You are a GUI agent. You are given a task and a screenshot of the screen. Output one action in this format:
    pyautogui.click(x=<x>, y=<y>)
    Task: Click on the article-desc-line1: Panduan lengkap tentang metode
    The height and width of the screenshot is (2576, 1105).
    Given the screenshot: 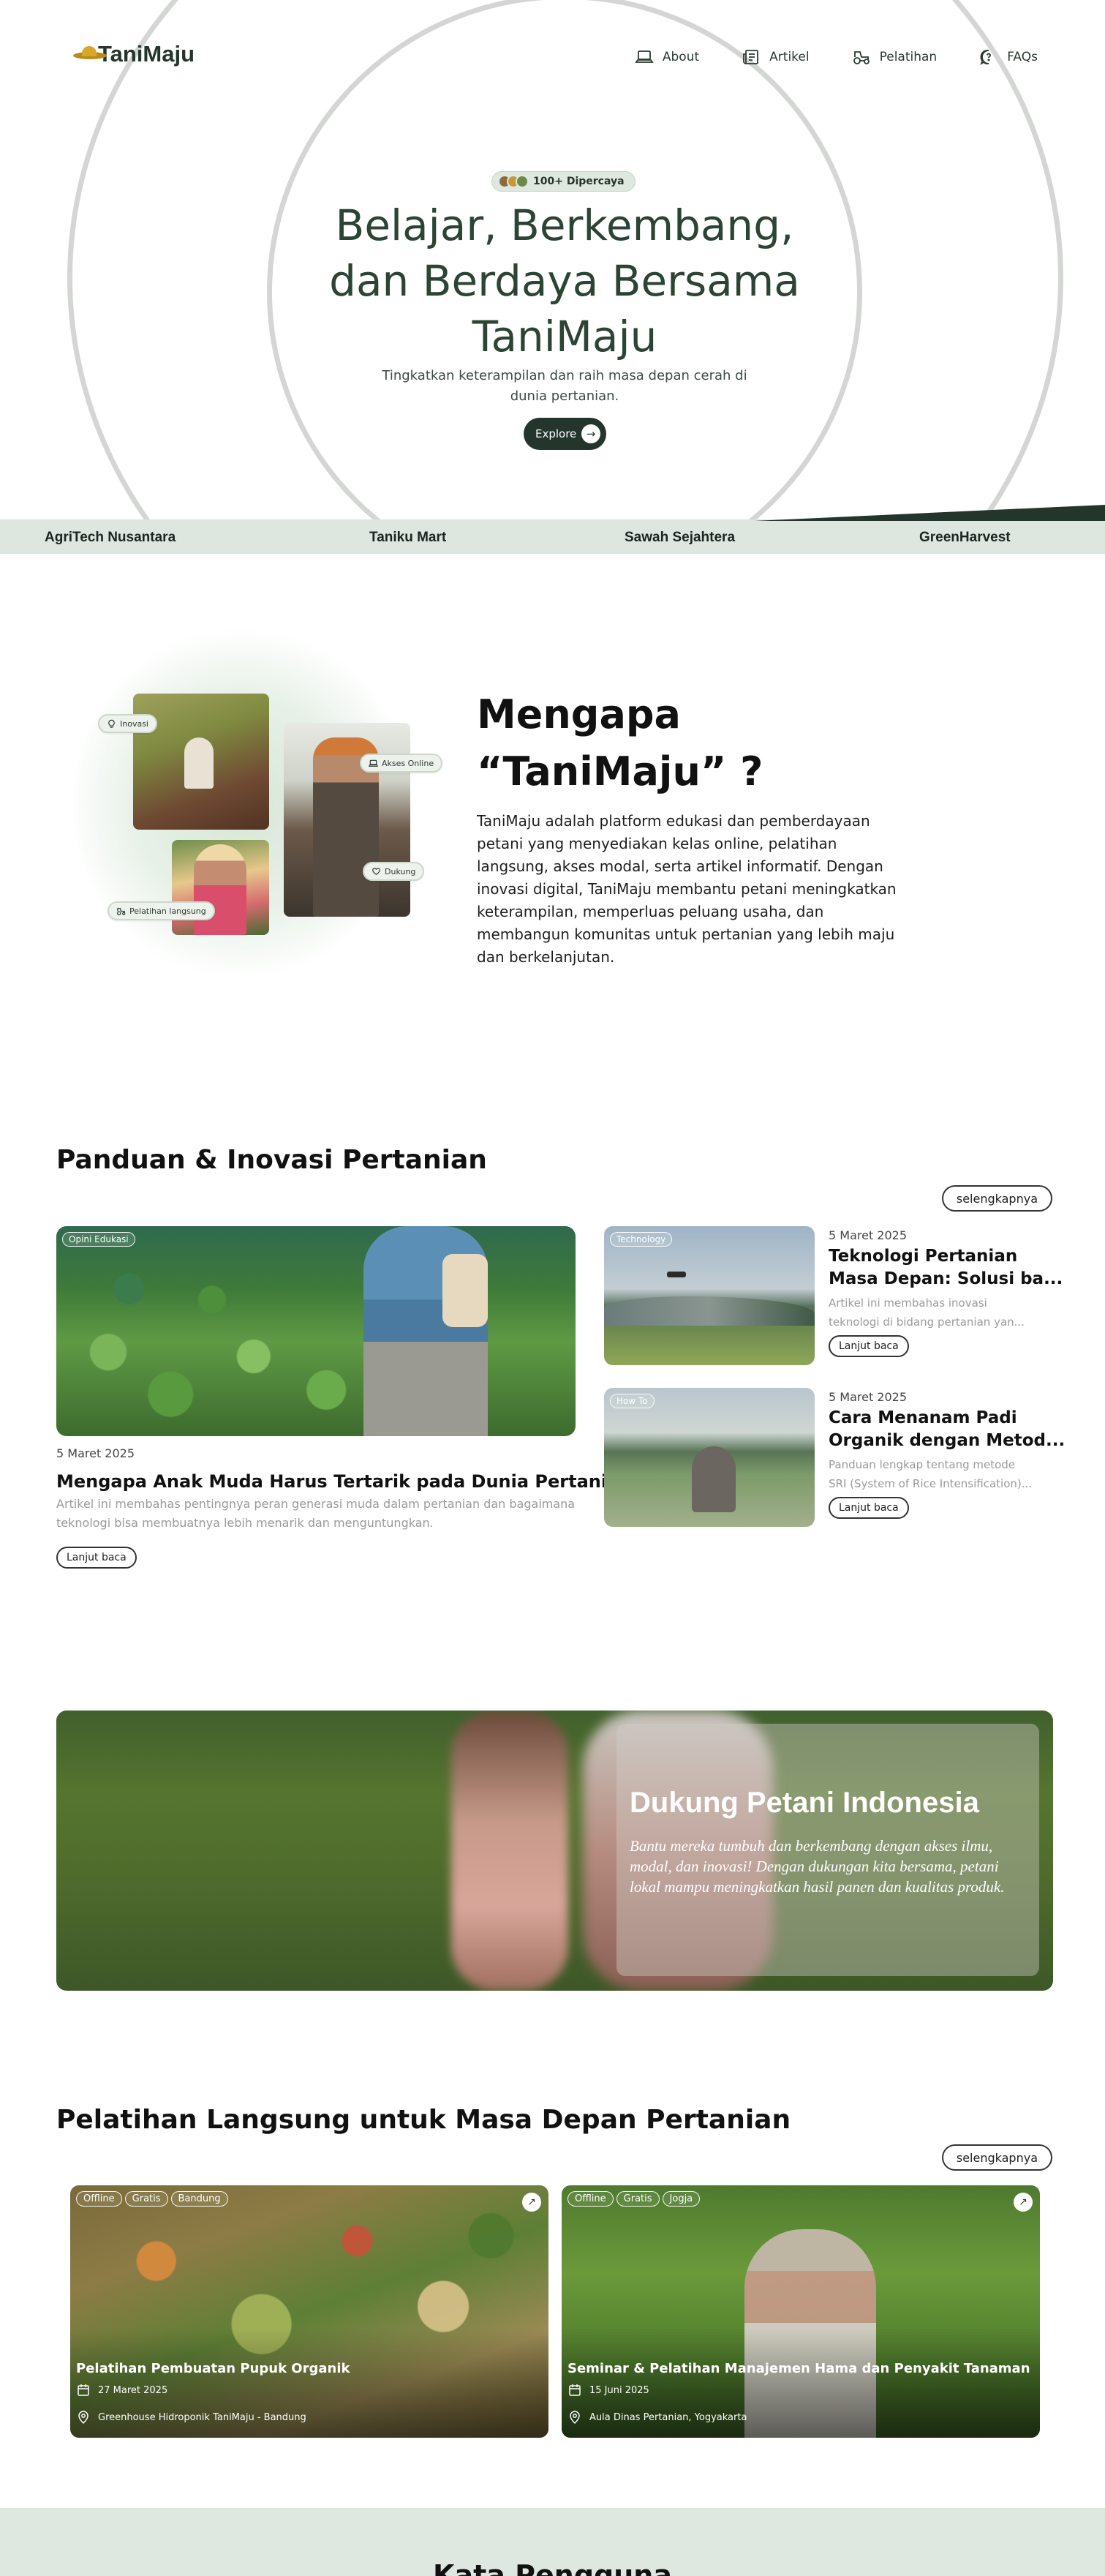 What is the action you would take?
    pyautogui.click(x=922, y=1464)
    